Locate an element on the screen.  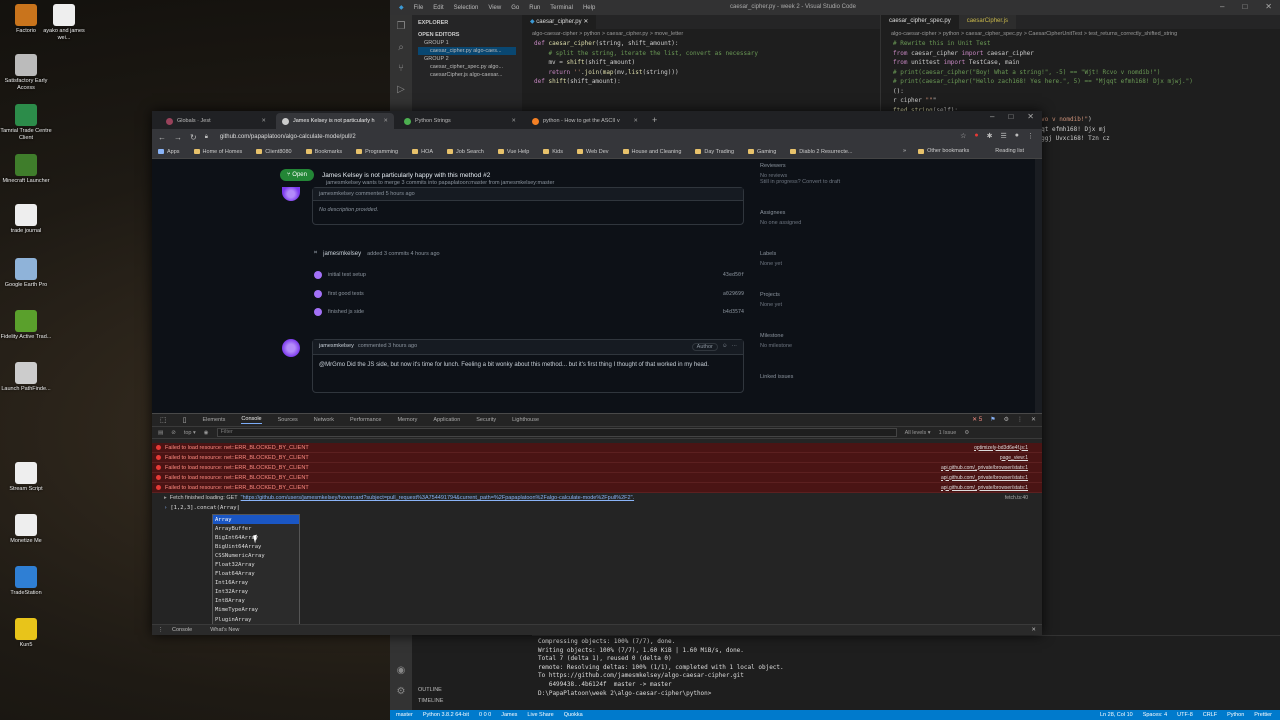
context-selector: top ▾ is located at coordinates (190, 433).